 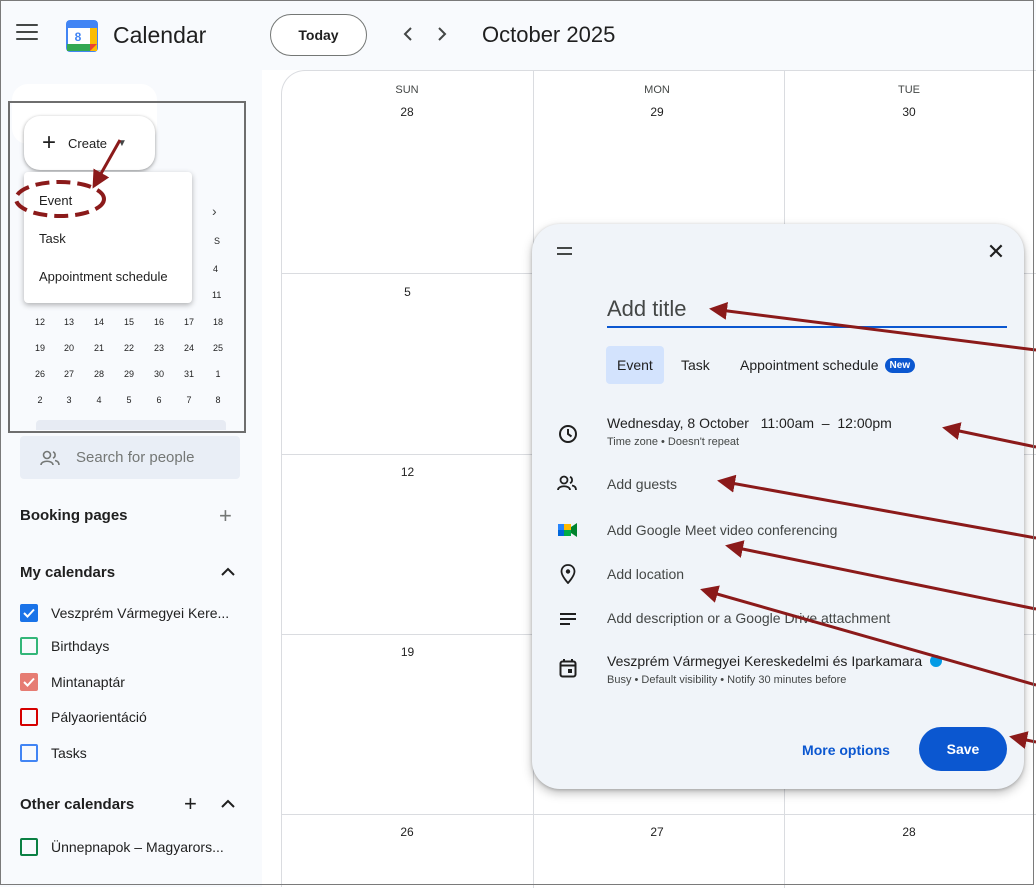 I want to click on previous-month-icon, so click(x=408, y=34).